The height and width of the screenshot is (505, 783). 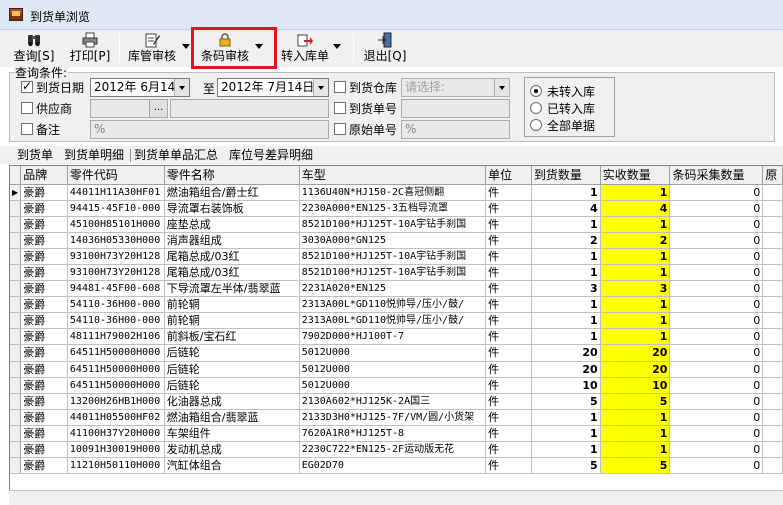 What do you see at coordinates (716, 175) in the screenshot?
I see `column-header: 条码采集数量` at bounding box center [716, 175].